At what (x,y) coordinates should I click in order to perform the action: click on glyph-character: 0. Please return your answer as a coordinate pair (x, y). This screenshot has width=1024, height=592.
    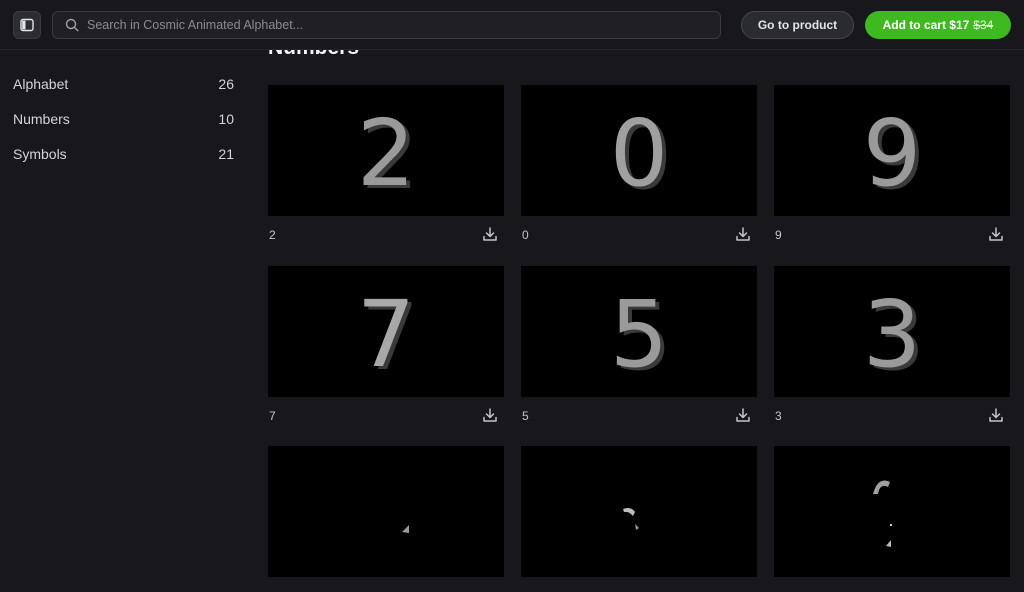
    Looking at the image, I should click on (639, 153).